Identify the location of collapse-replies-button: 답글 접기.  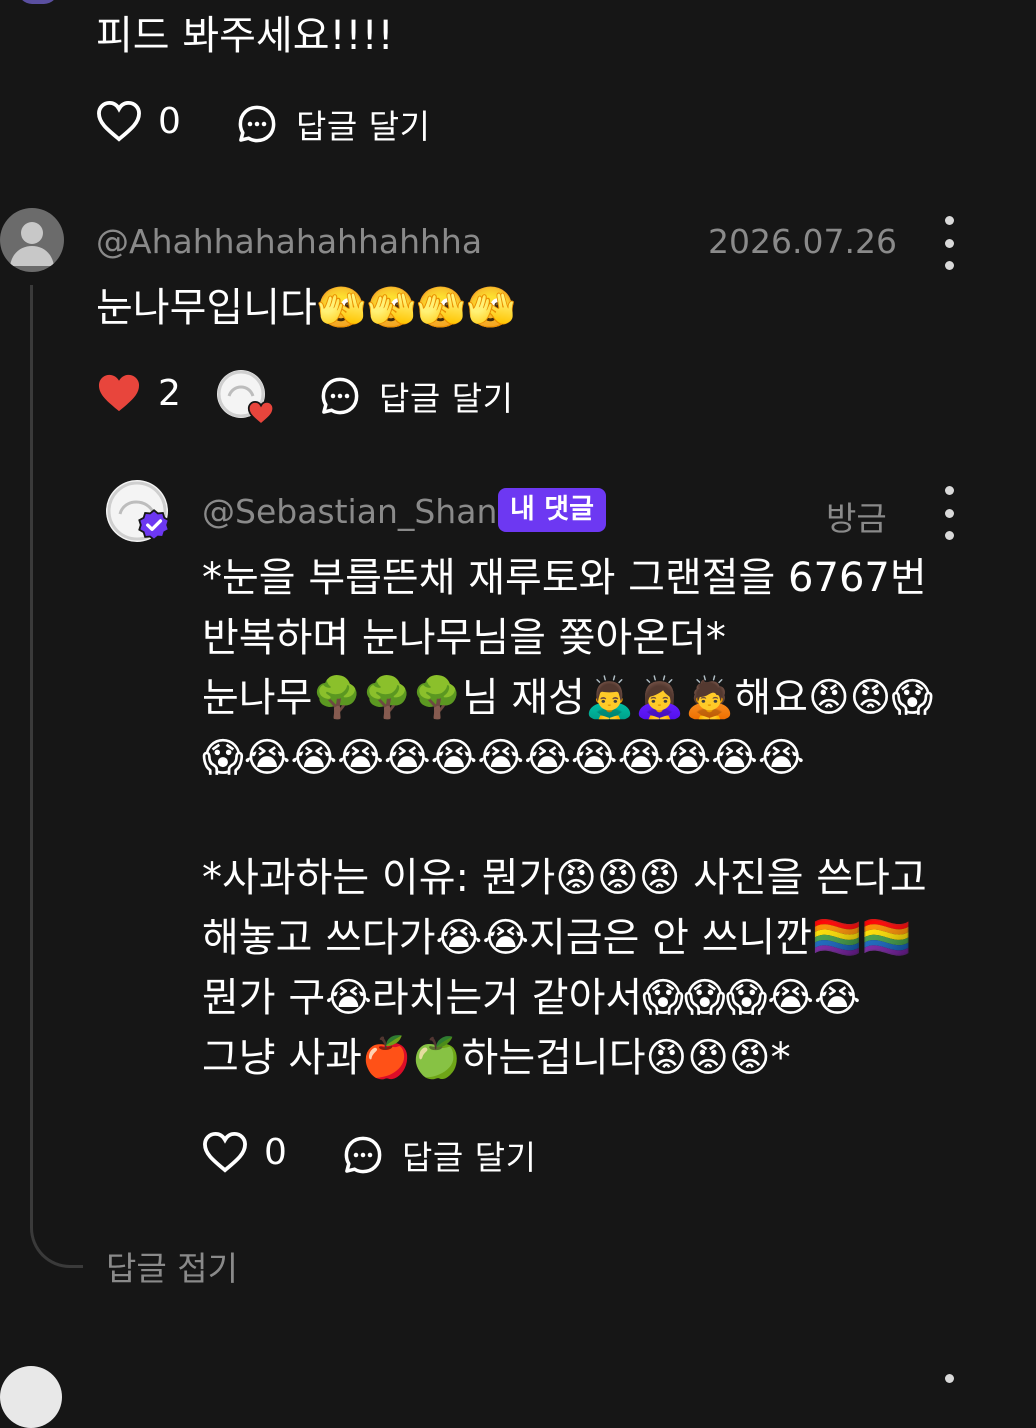
(172, 1266).